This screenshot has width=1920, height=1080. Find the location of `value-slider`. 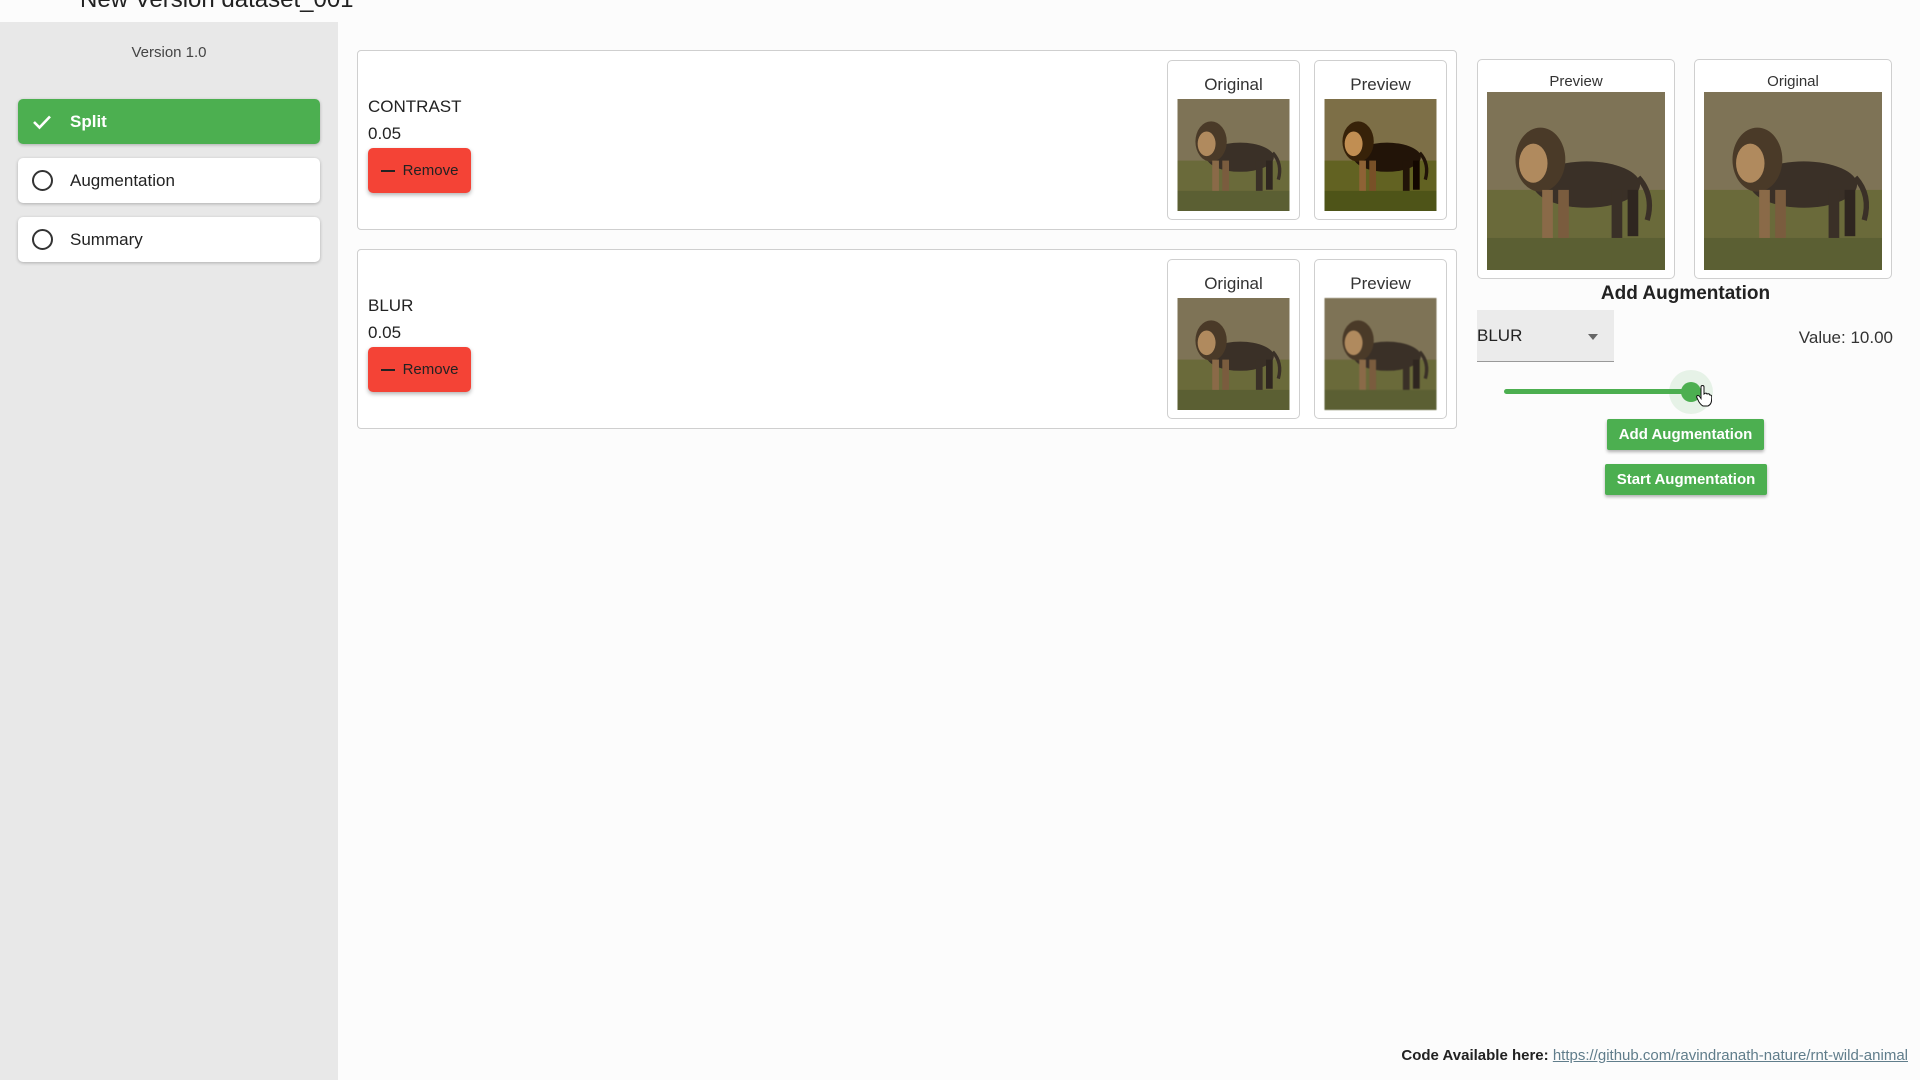

value-slider is located at coordinates (1608, 392).